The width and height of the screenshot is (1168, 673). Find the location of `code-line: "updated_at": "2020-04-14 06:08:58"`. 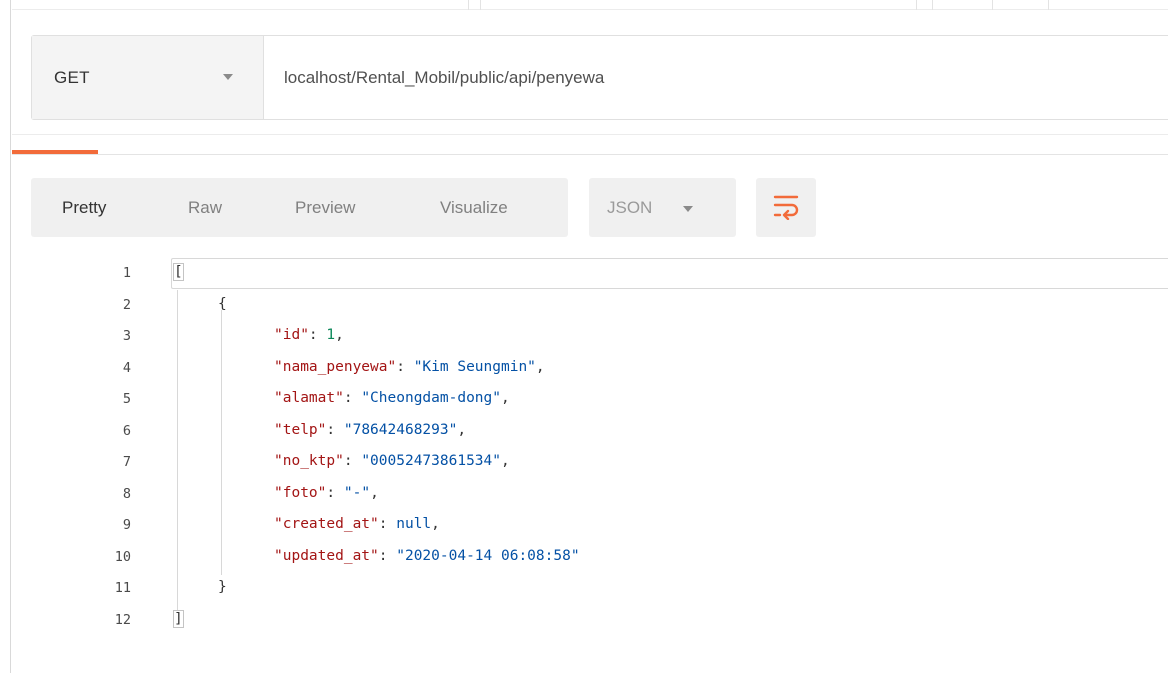

code-line: "updated_at": "2020-04-14 06:08:58" is located at coordinates (427, 556).